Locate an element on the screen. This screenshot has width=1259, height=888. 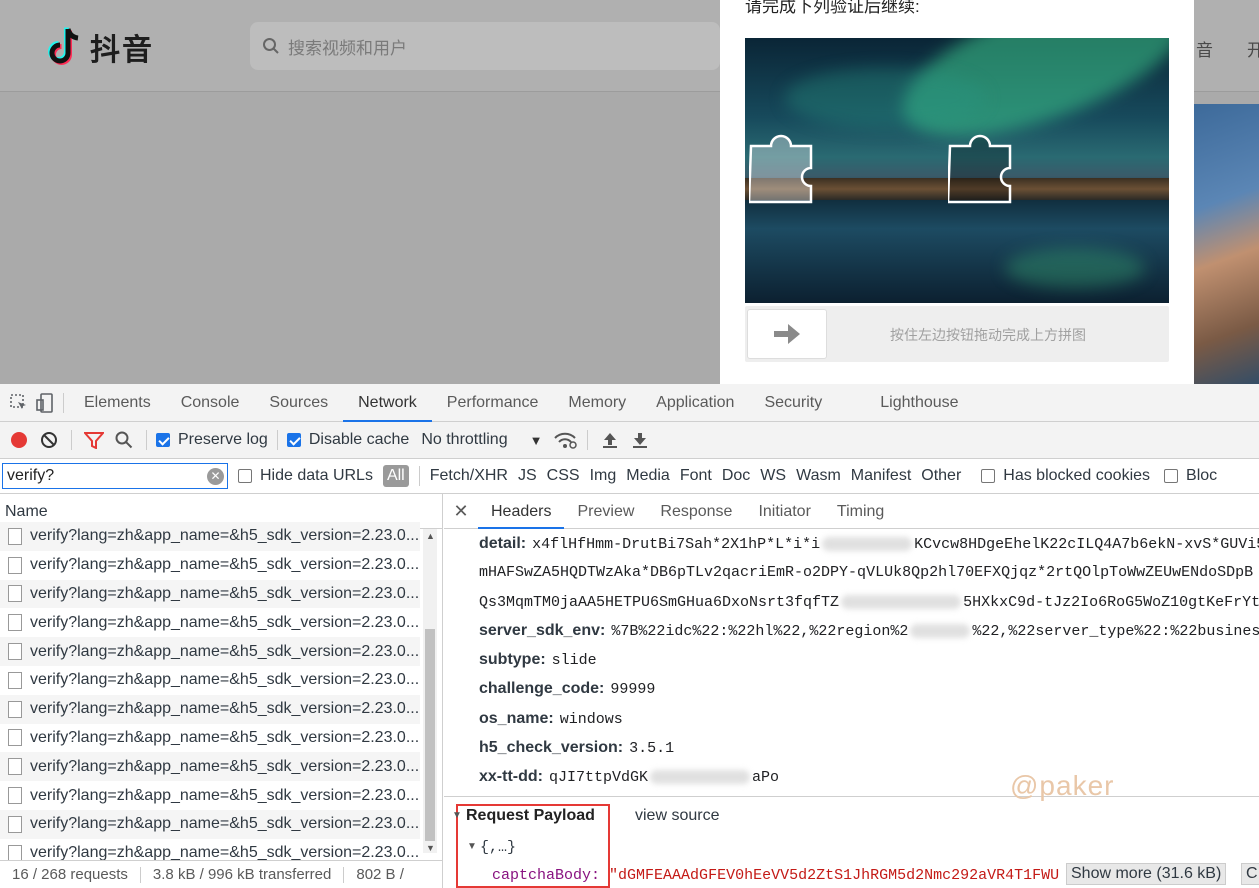
filter-input-value: verify? is located at coordinates (31, 475).